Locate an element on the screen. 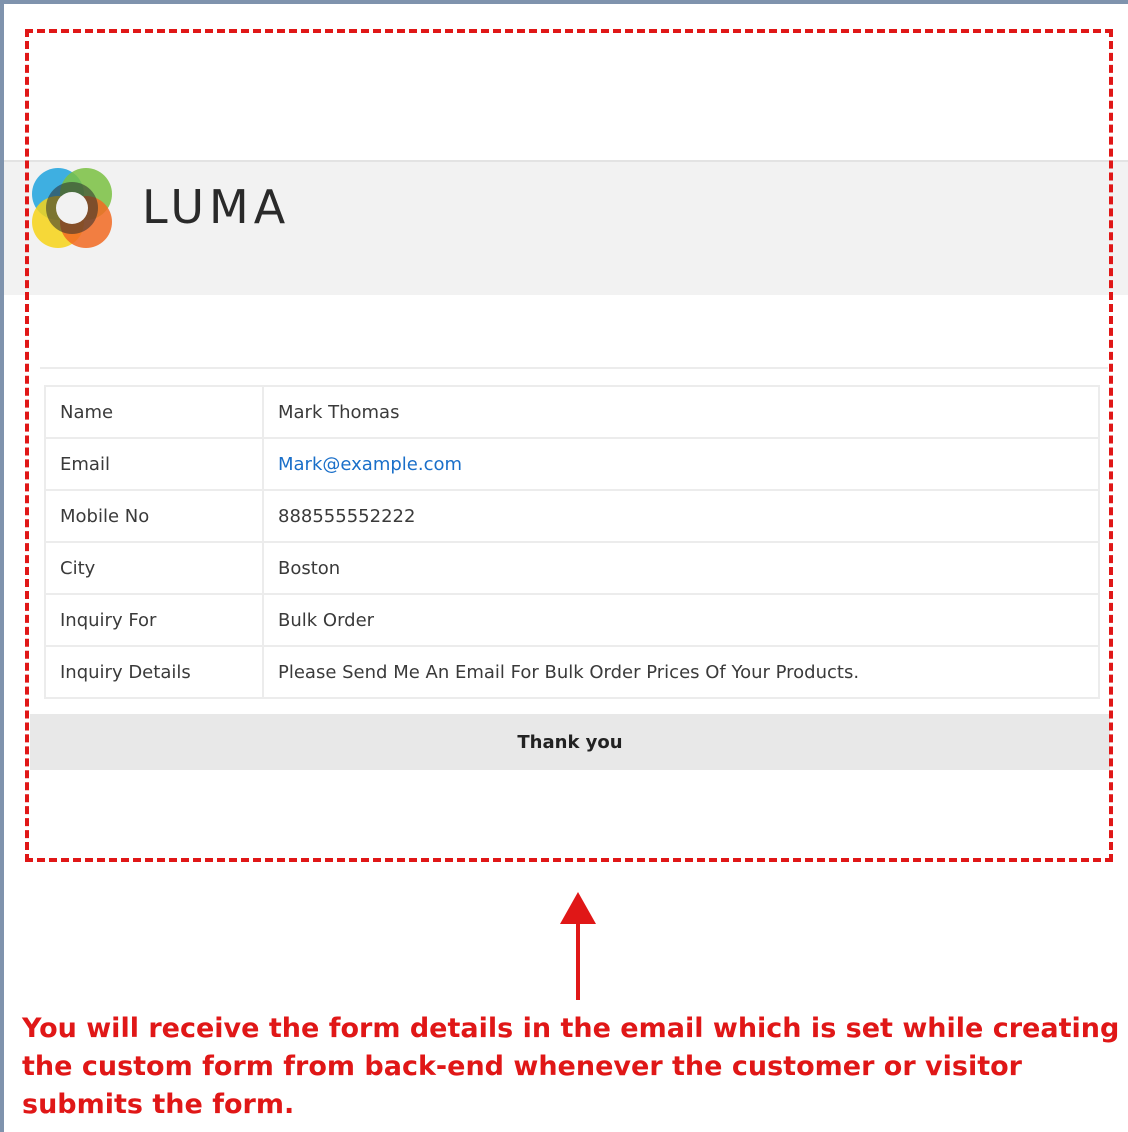 The width and height of the screenshot is (1128, 1132). field-label: Inquiry For is located at coordinates (154, 620).